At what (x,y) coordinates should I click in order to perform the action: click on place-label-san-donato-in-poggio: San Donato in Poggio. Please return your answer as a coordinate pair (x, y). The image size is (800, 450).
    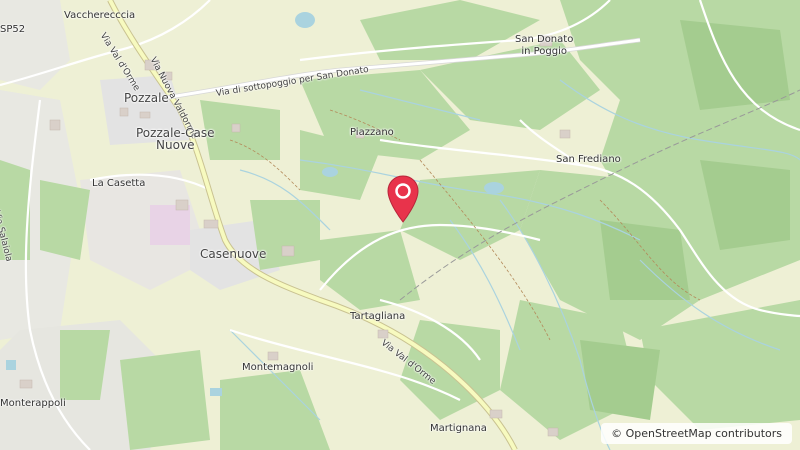
    Looking at the image, I should click on (544, 46).